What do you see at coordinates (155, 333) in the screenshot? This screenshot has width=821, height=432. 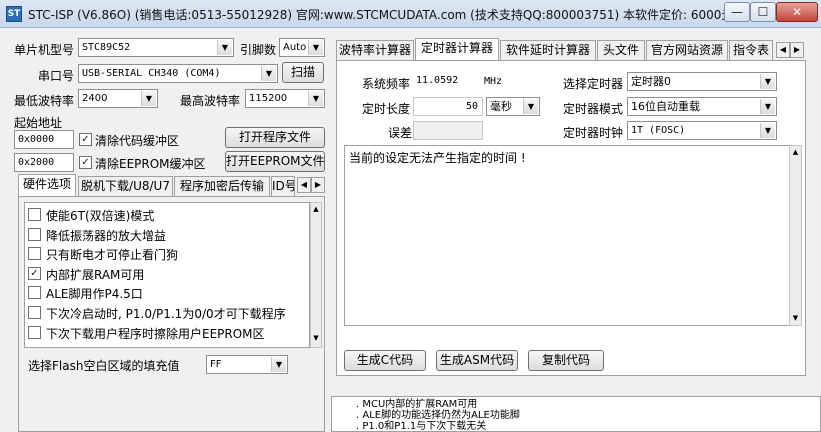 I see `option-label: 下次下载用户程序时擦除用户EEPROM区` at bounding box center [155, 333].